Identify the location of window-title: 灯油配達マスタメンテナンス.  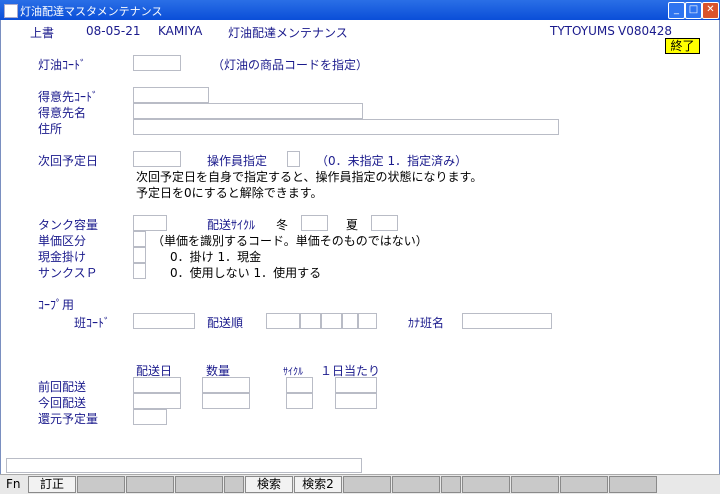
(91, 11).